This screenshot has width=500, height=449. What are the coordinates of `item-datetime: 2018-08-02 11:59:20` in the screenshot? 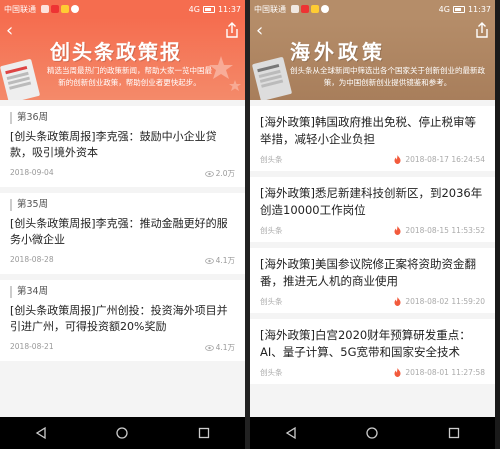 It's located at (445, 301).